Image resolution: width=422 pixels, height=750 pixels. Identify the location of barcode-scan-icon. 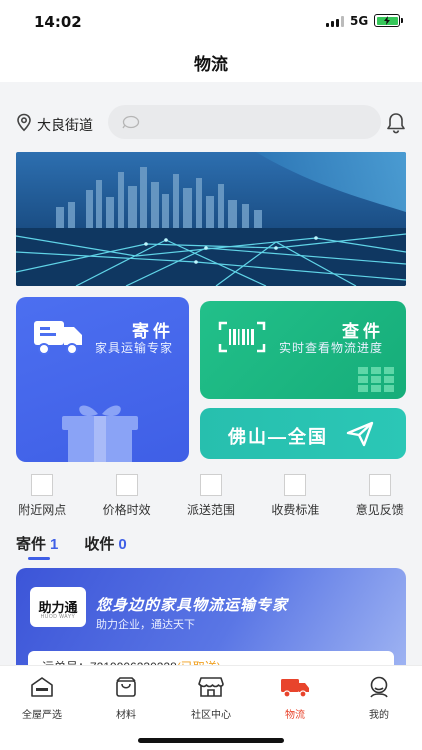
(242, 339).